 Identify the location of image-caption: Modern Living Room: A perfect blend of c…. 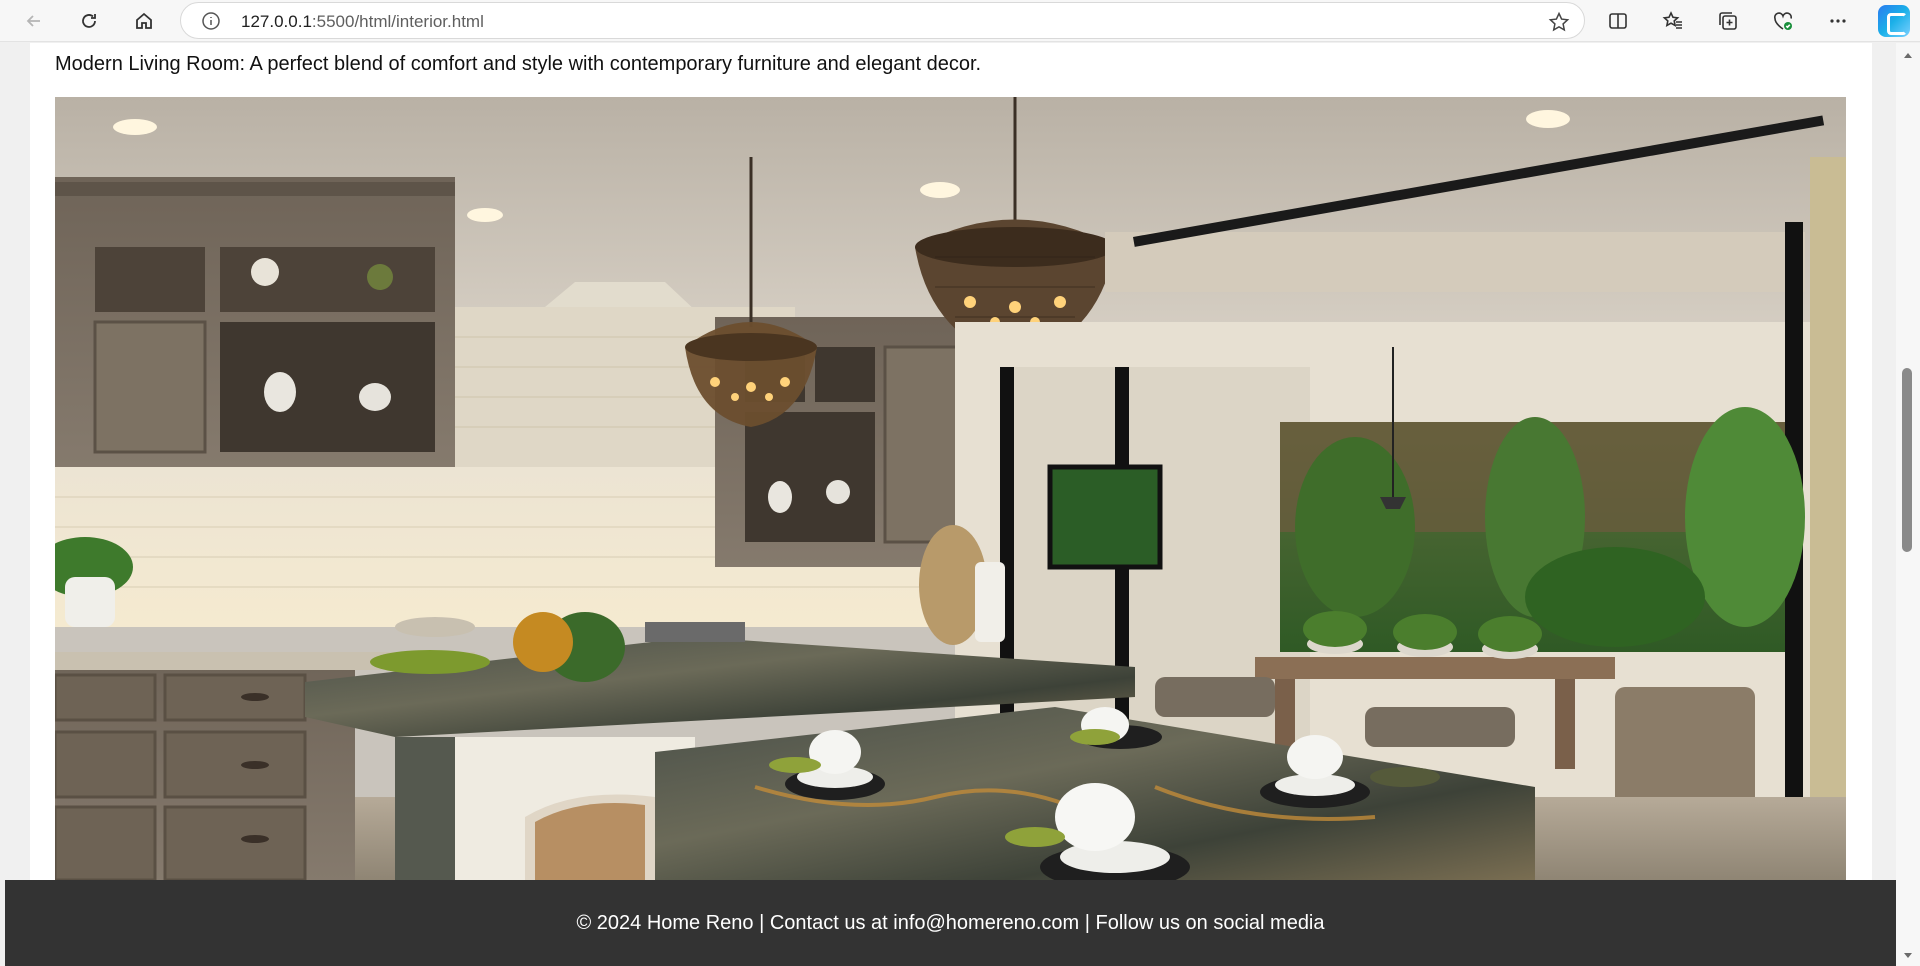
(518, 64).